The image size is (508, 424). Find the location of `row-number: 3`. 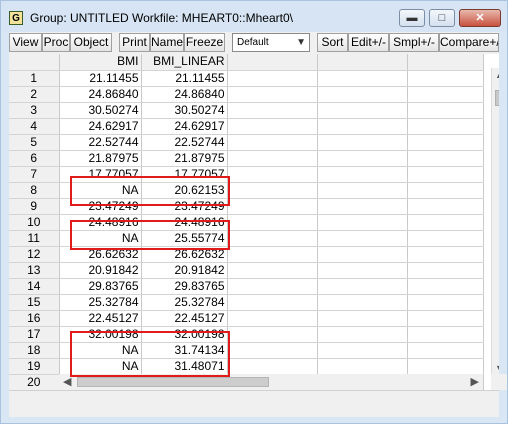

row-number: 3 is located at coordinates (34, 110).